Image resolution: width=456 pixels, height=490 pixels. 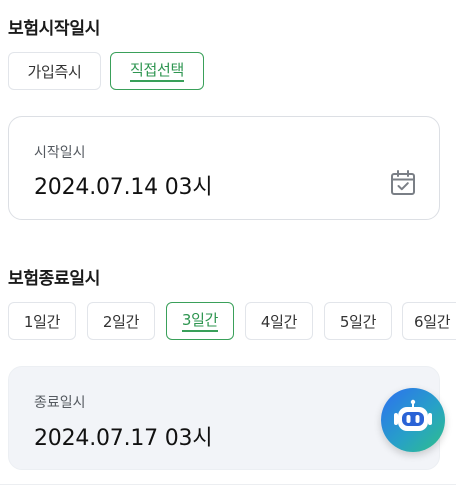 I want to click on option-label: 2일간, so click(x=121, y=321).